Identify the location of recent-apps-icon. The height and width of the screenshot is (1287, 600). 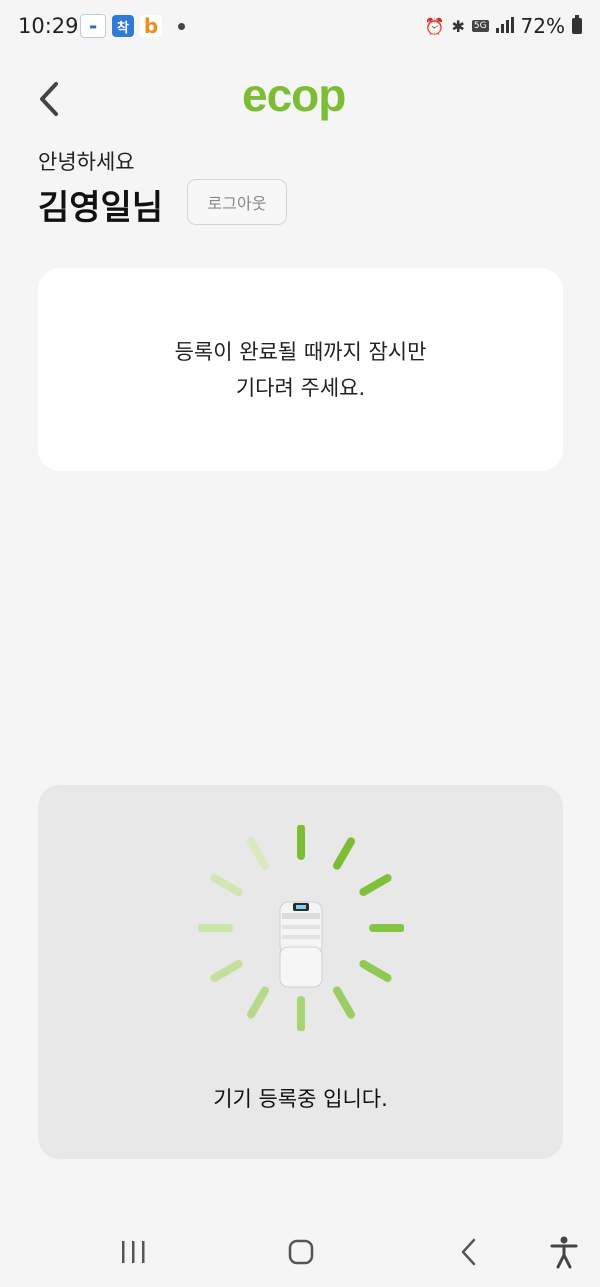
(133, 1252).